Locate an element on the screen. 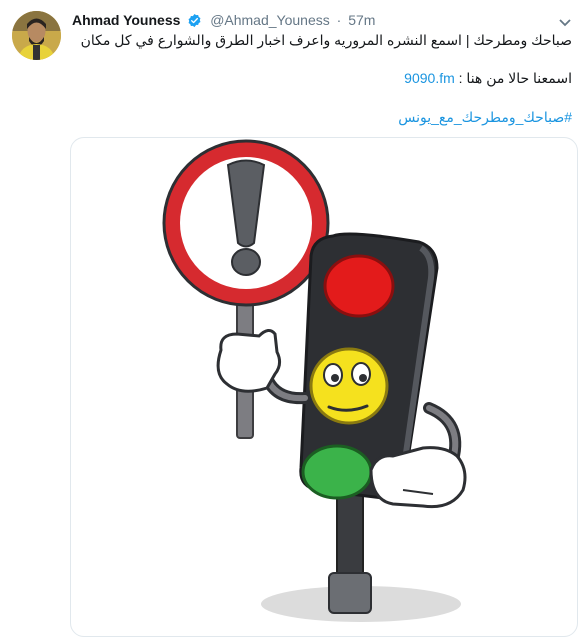 The image size is (585, 639). avatar-image is located at coordinates (36, 35).